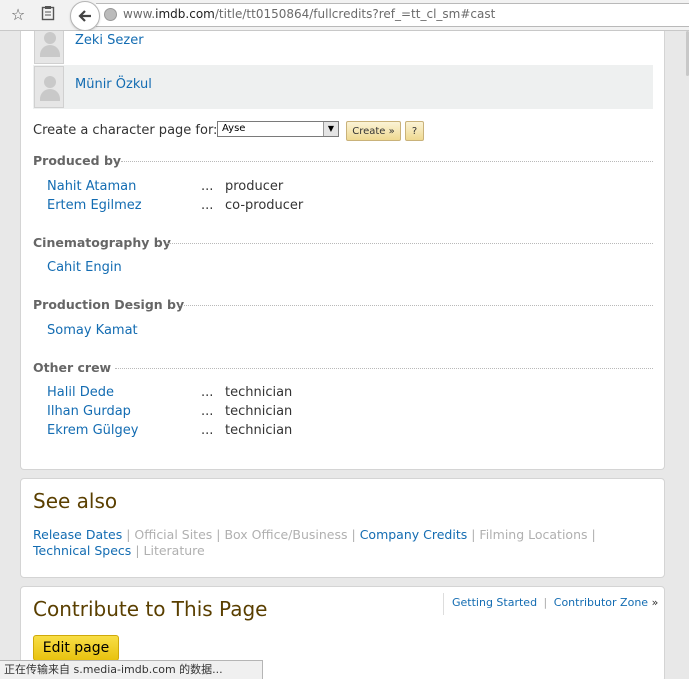  What do you see at coordinates (234, 128) in the screenshot?
I see `character-select-value: Ayse` at bounding box center [234, 128].